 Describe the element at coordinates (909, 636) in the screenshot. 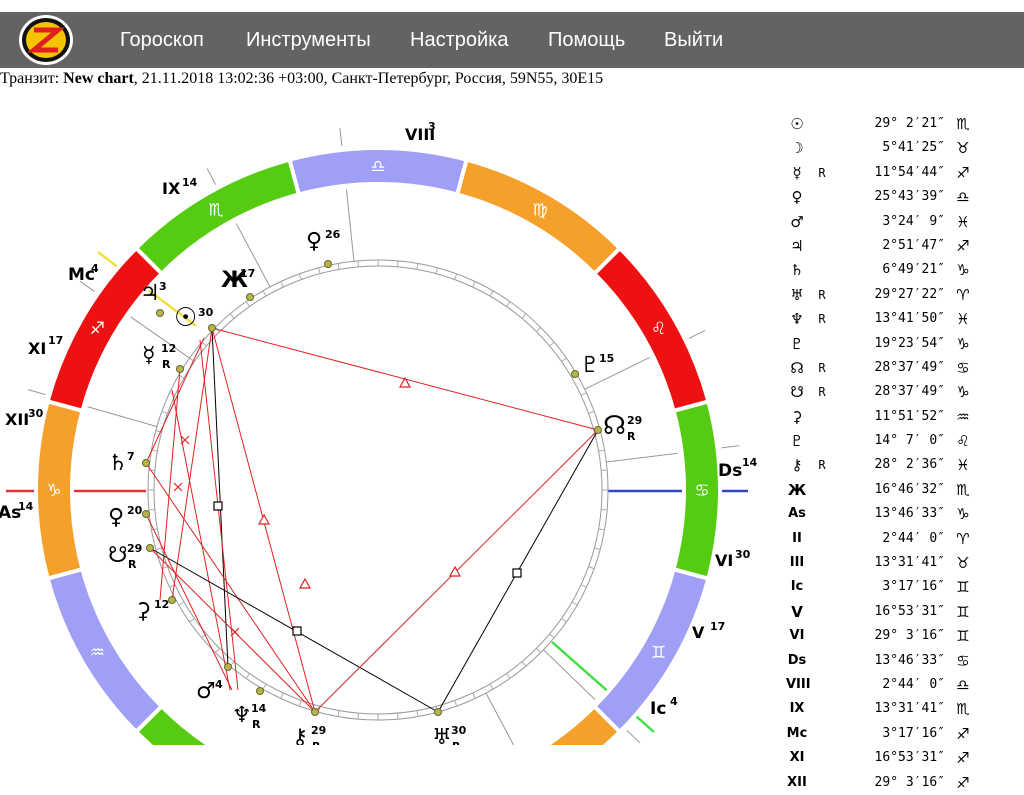

I see `position-degrees: 29° 3′16″` at that location.